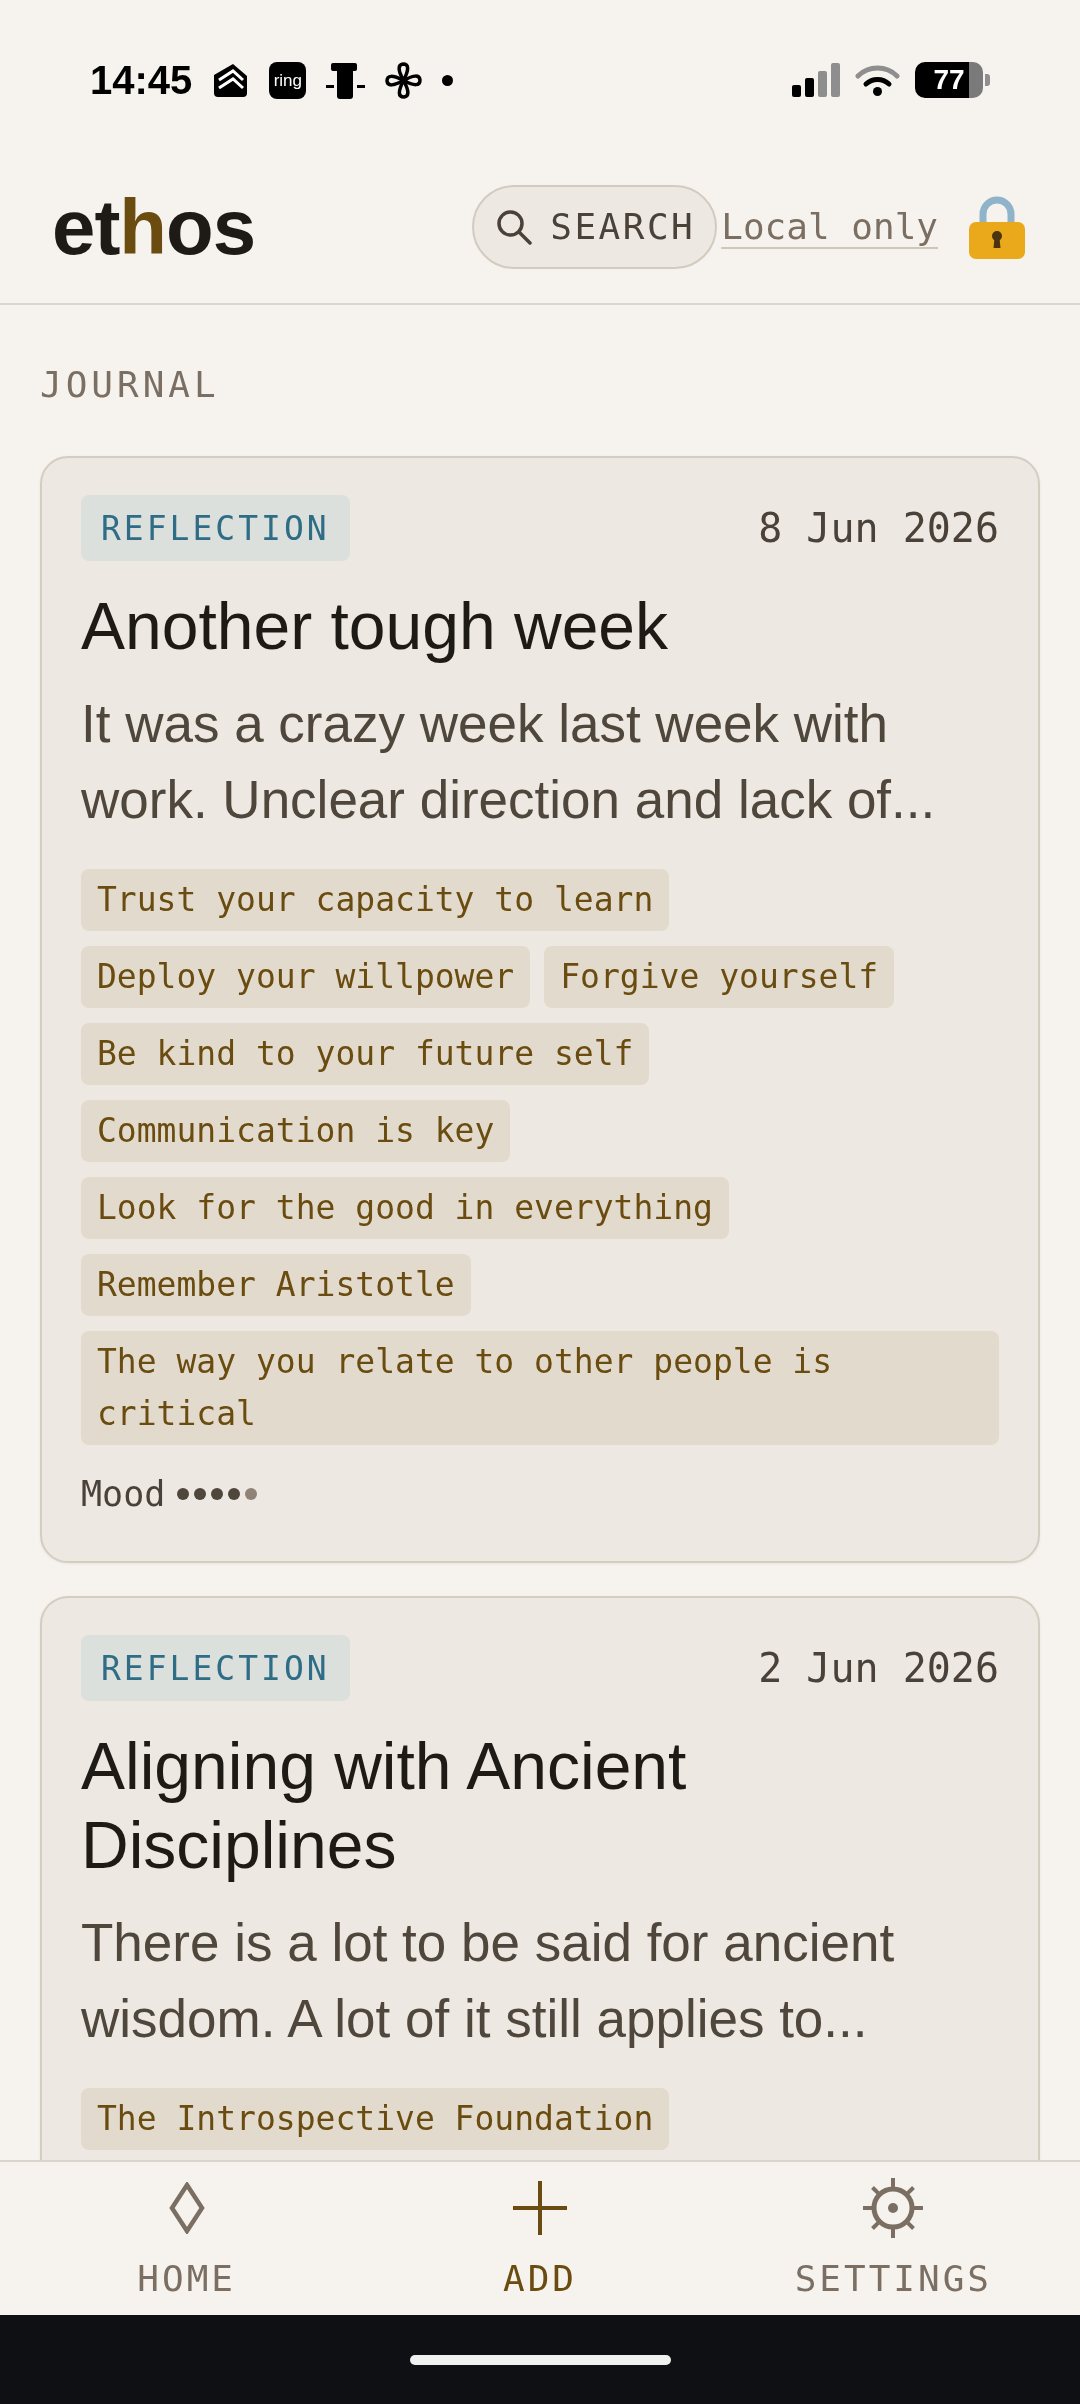 The image size is (1080, 2404). I want to click on entry-title: Another tough week, so click(375, 626).